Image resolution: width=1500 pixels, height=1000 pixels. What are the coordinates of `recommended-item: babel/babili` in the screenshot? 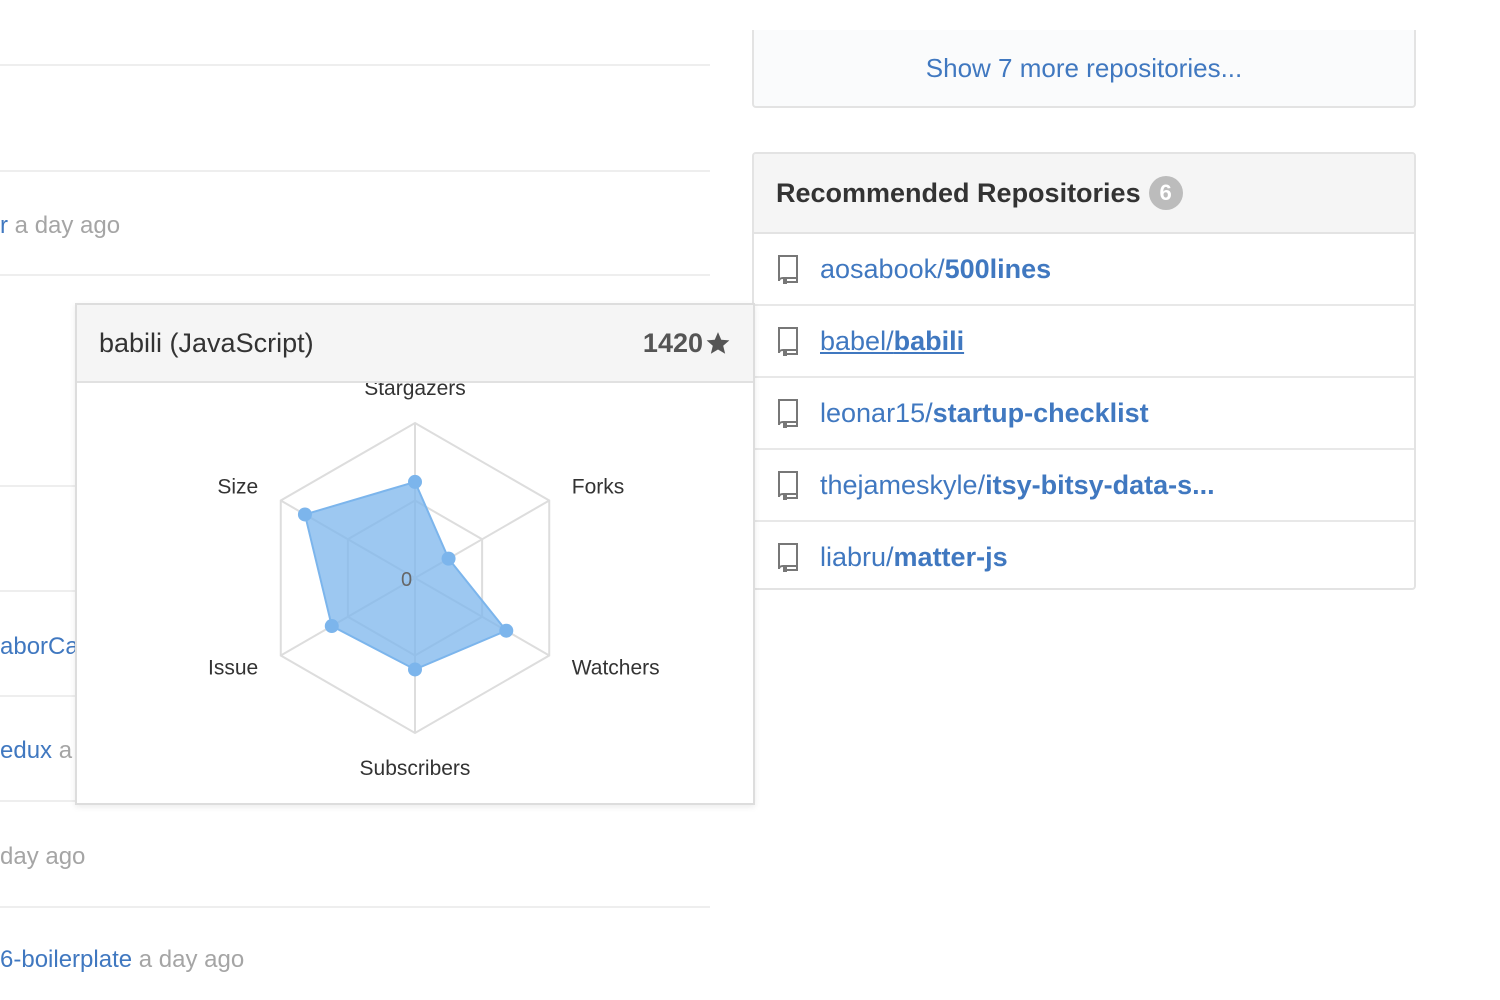 It's located at (1084, 342).